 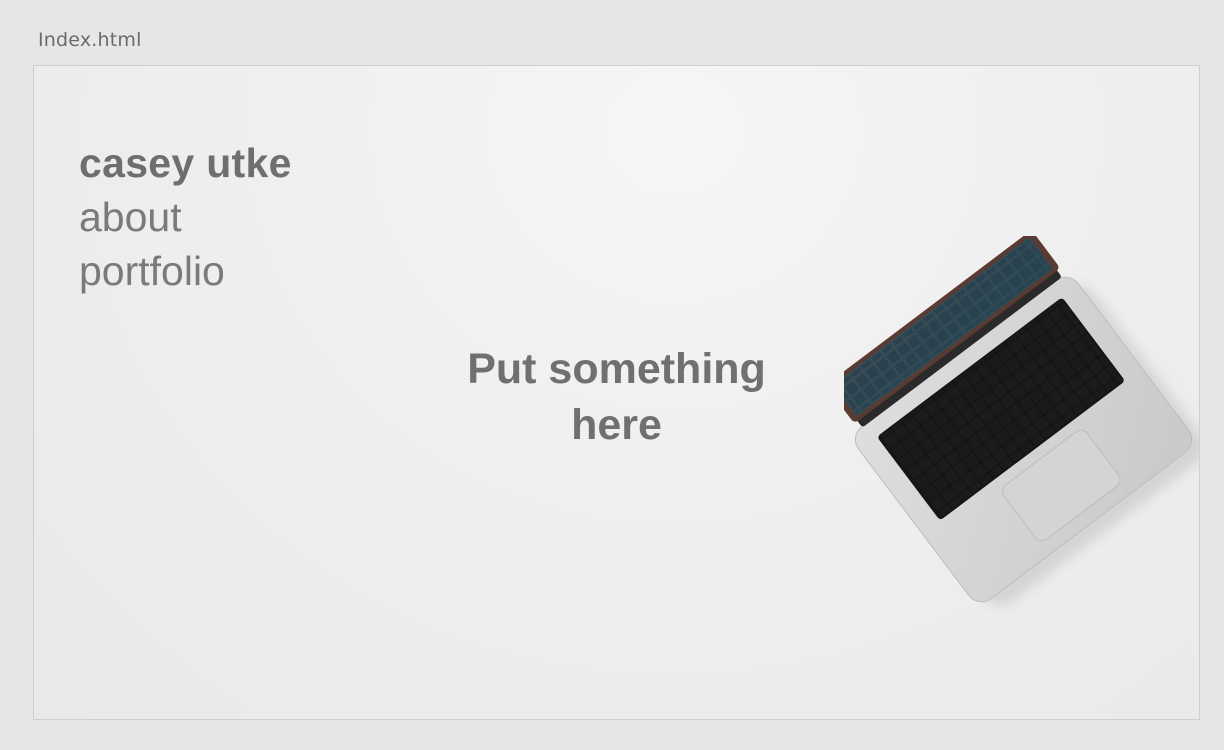 I want to click on laptop-icon, so click(x=1021, y=421).